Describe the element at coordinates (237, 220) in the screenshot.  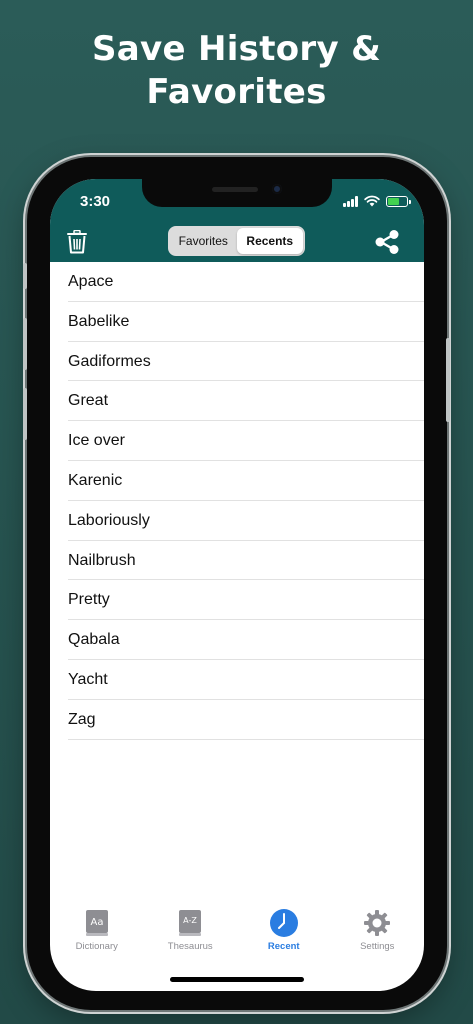
I see `navigation-header: 3:30 Favorites Recents` at that location.